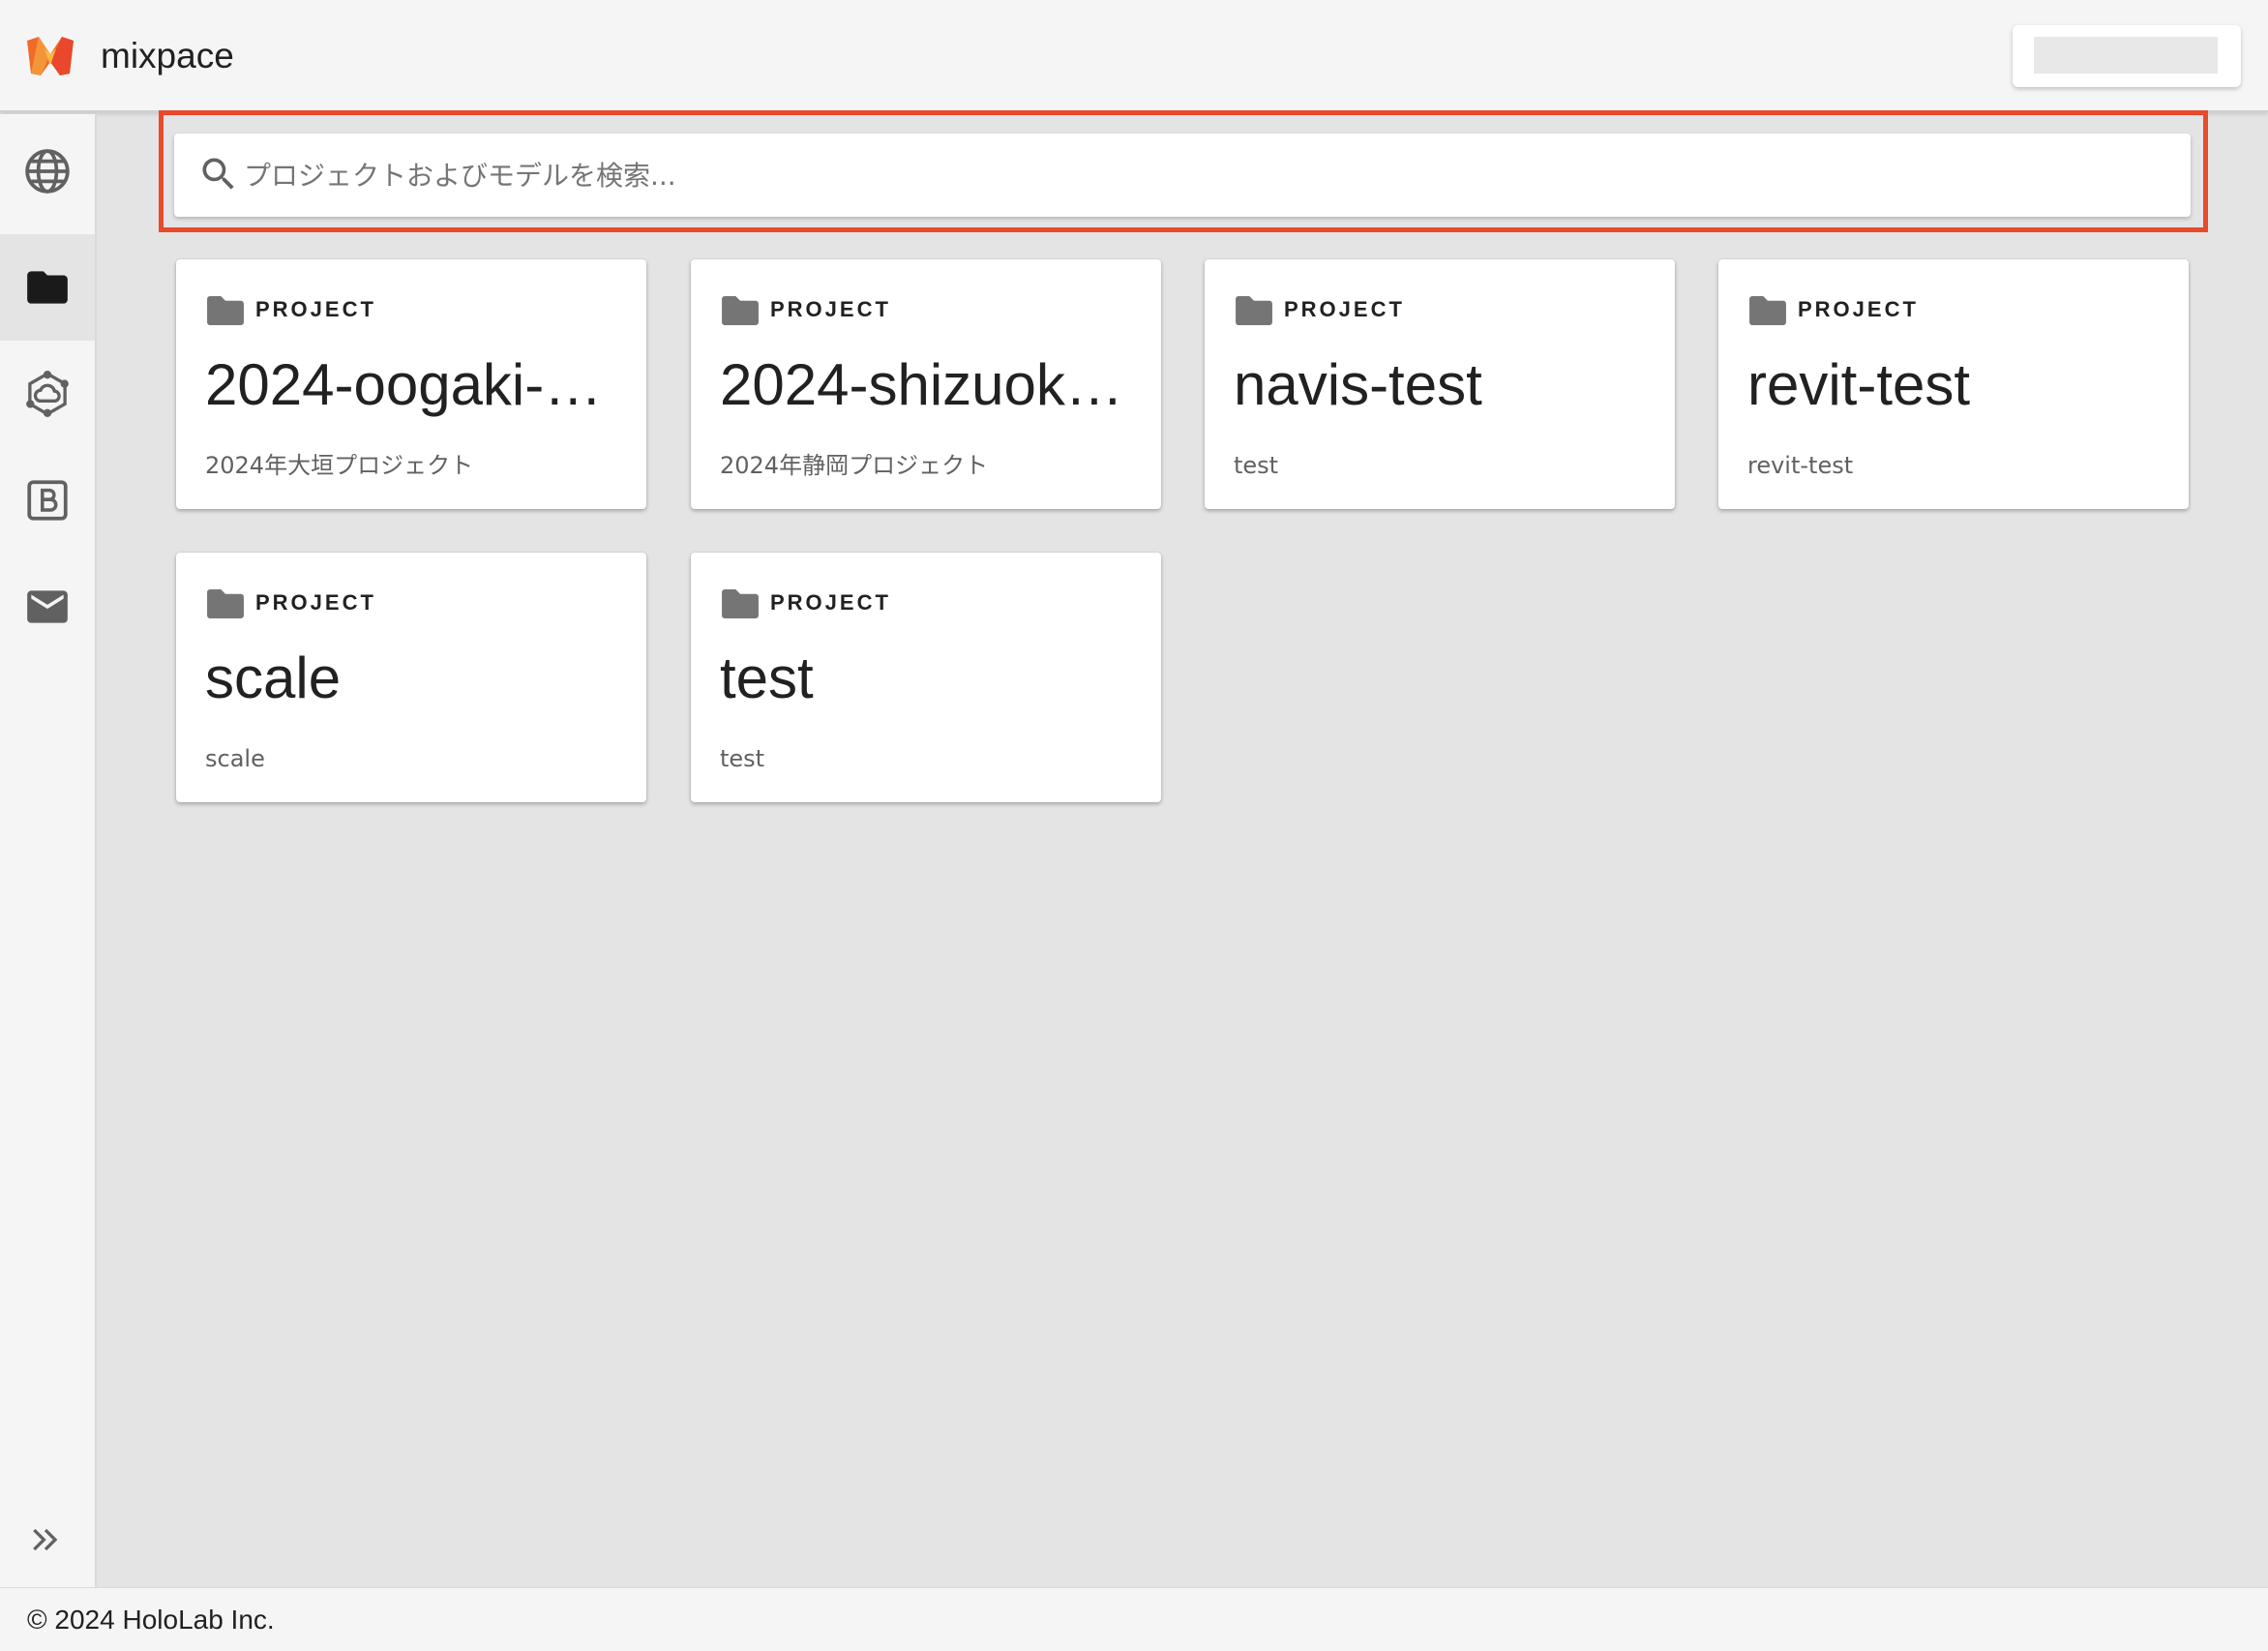 Image resolution: width=2268 pixels, height=1651 pixels. What do you see at coordinates (218, 174) in the screenshot?
I see `search-icon` at bounding box center [218, 174].